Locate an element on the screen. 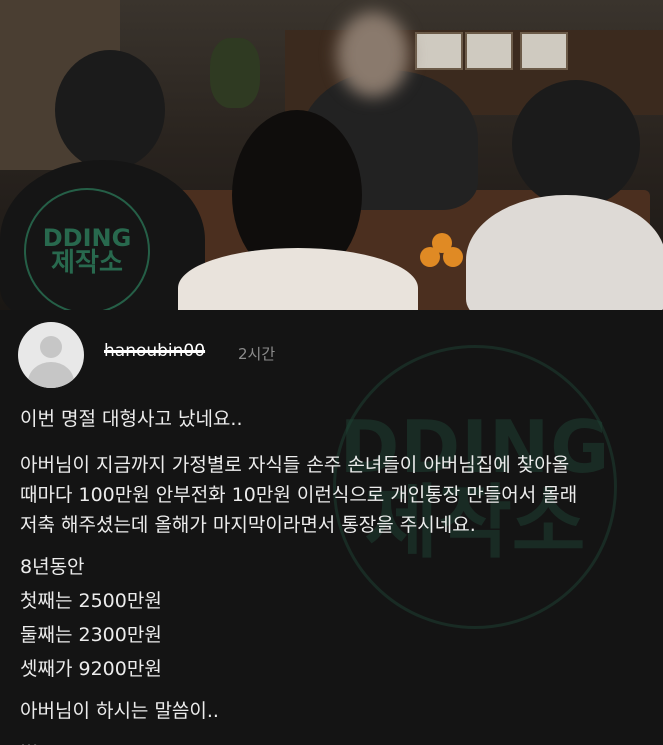  post-line: 이번 명절 대형사고 났네요.. is located at coordinates (131, 419).